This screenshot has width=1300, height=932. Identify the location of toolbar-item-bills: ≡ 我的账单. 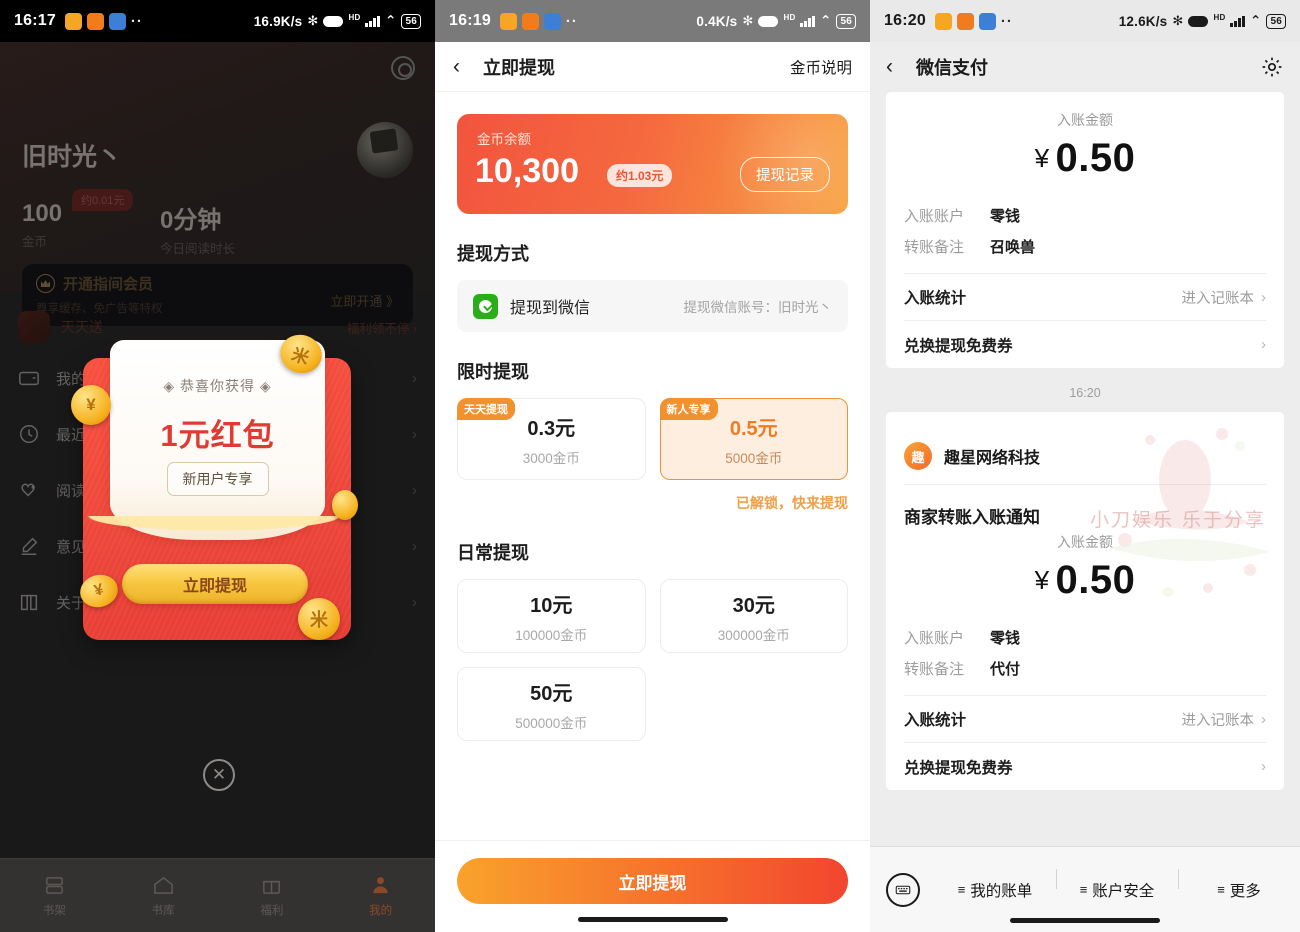
(995, 890).